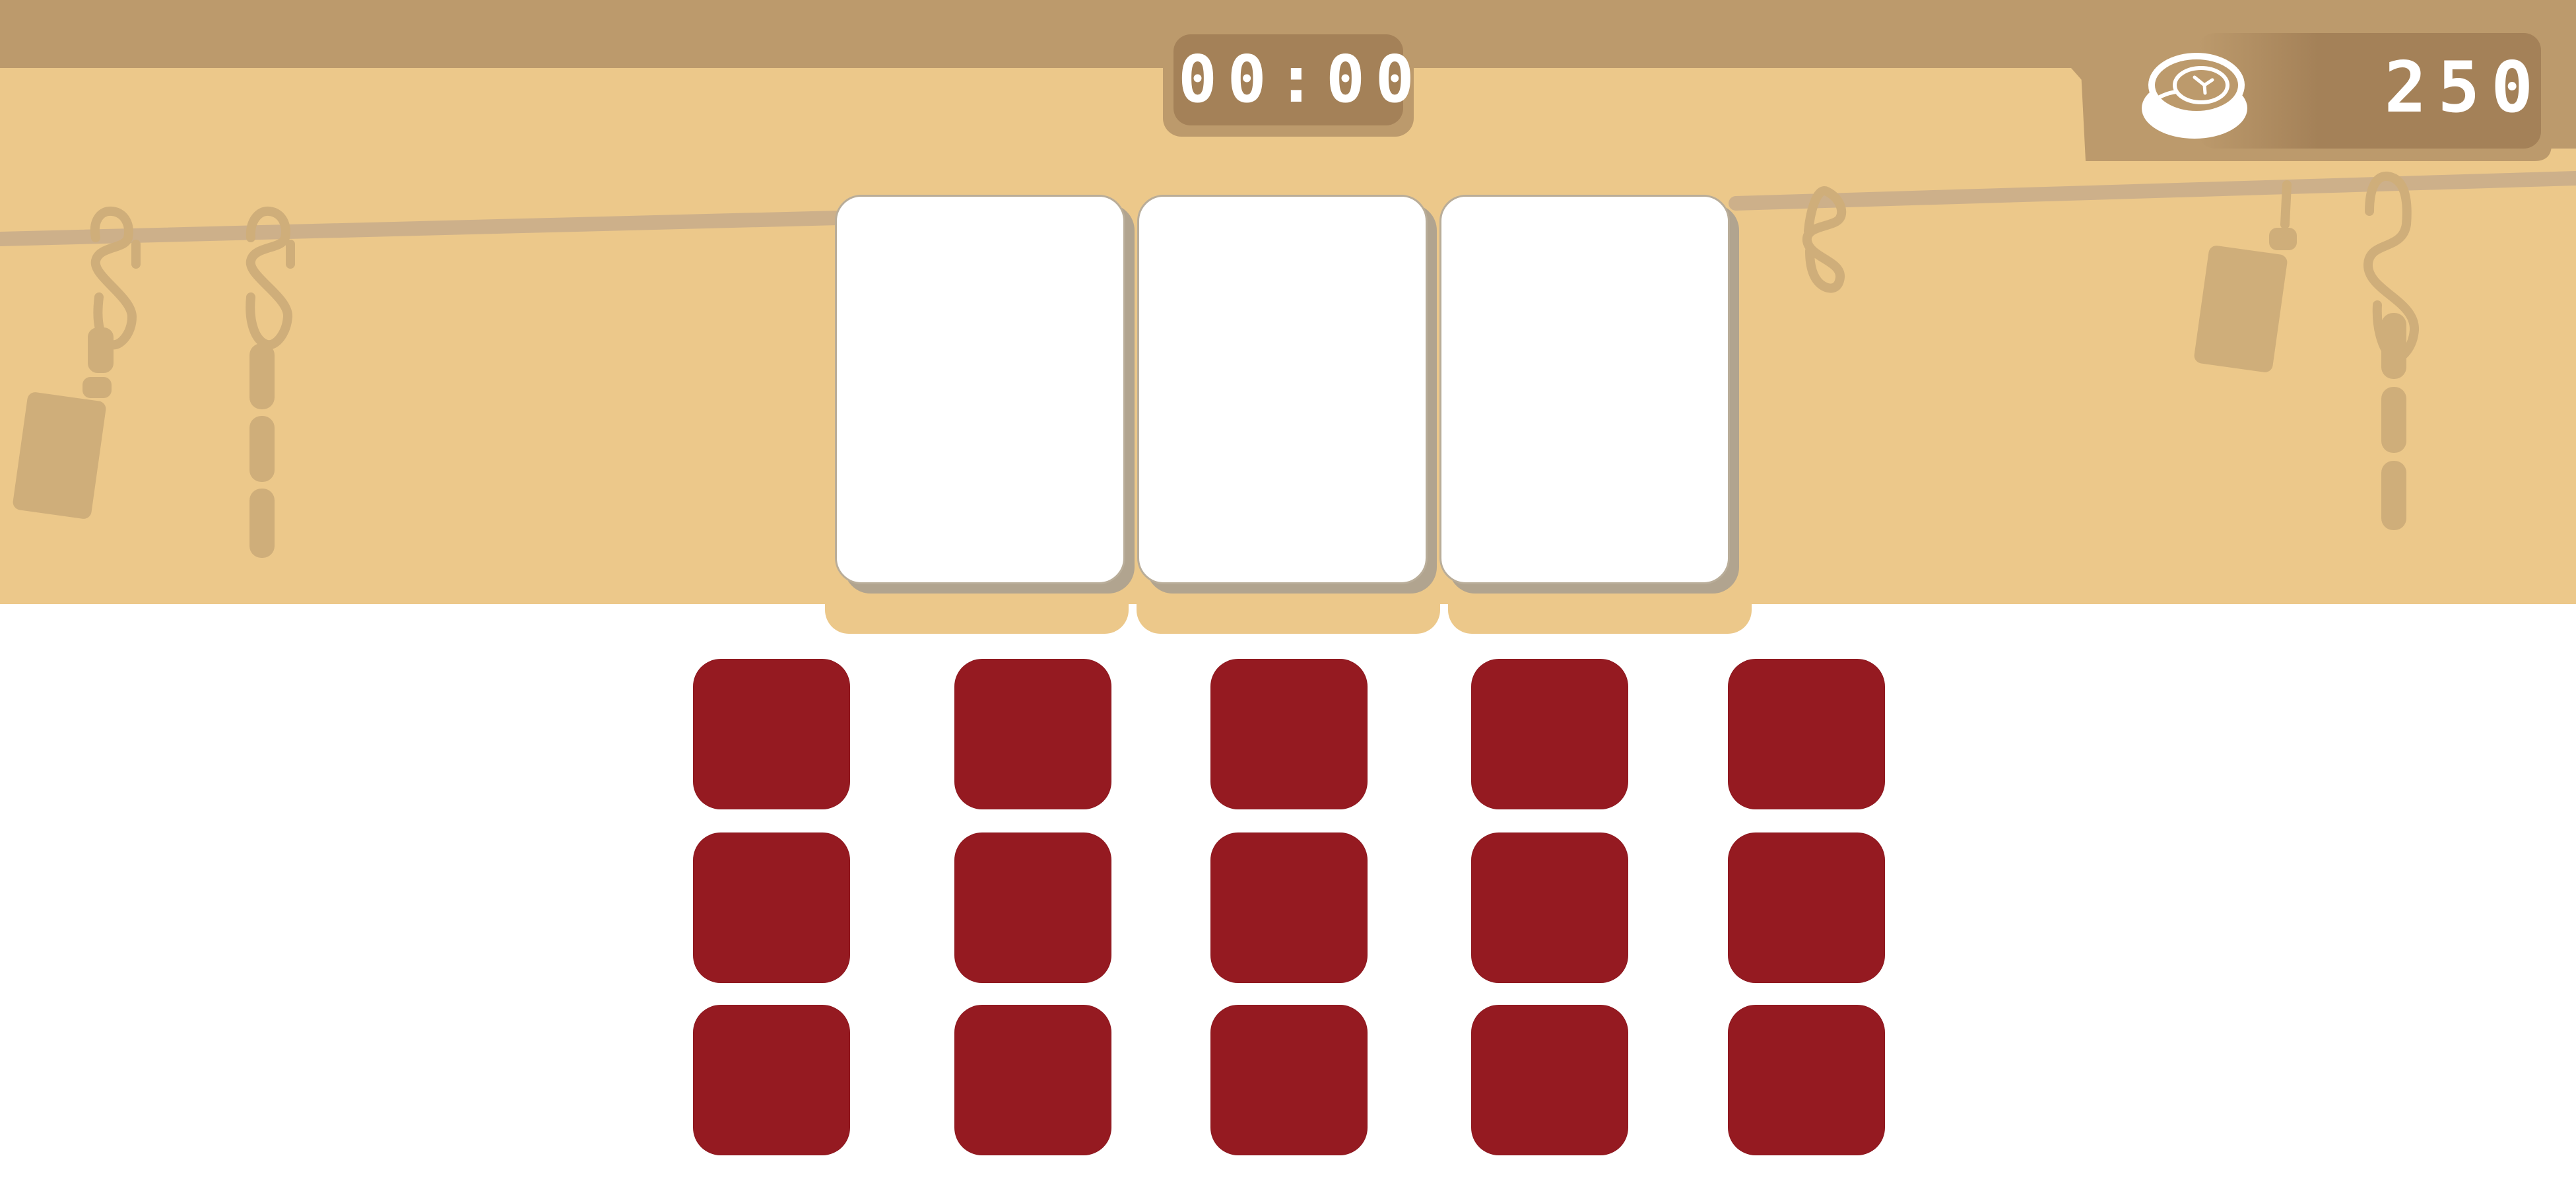 Image resolution: width=2576 pixels, height=1189 pixels. I want to click on hanging-tag-right, so click(2241, 309).